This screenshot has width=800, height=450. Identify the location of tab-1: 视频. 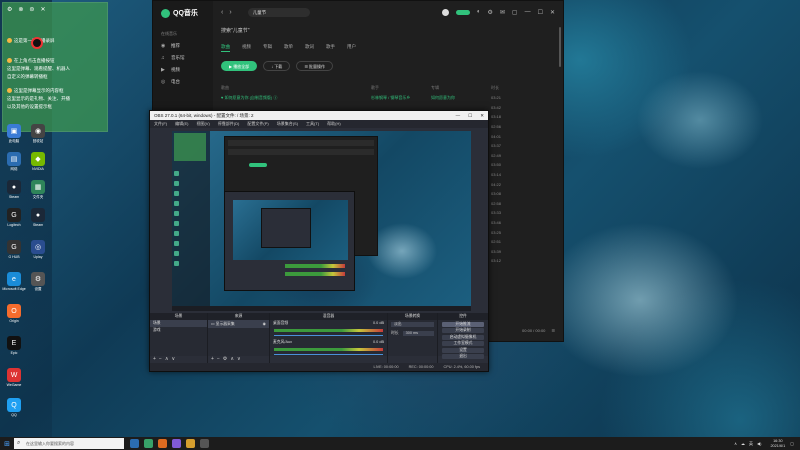
(246, 48).